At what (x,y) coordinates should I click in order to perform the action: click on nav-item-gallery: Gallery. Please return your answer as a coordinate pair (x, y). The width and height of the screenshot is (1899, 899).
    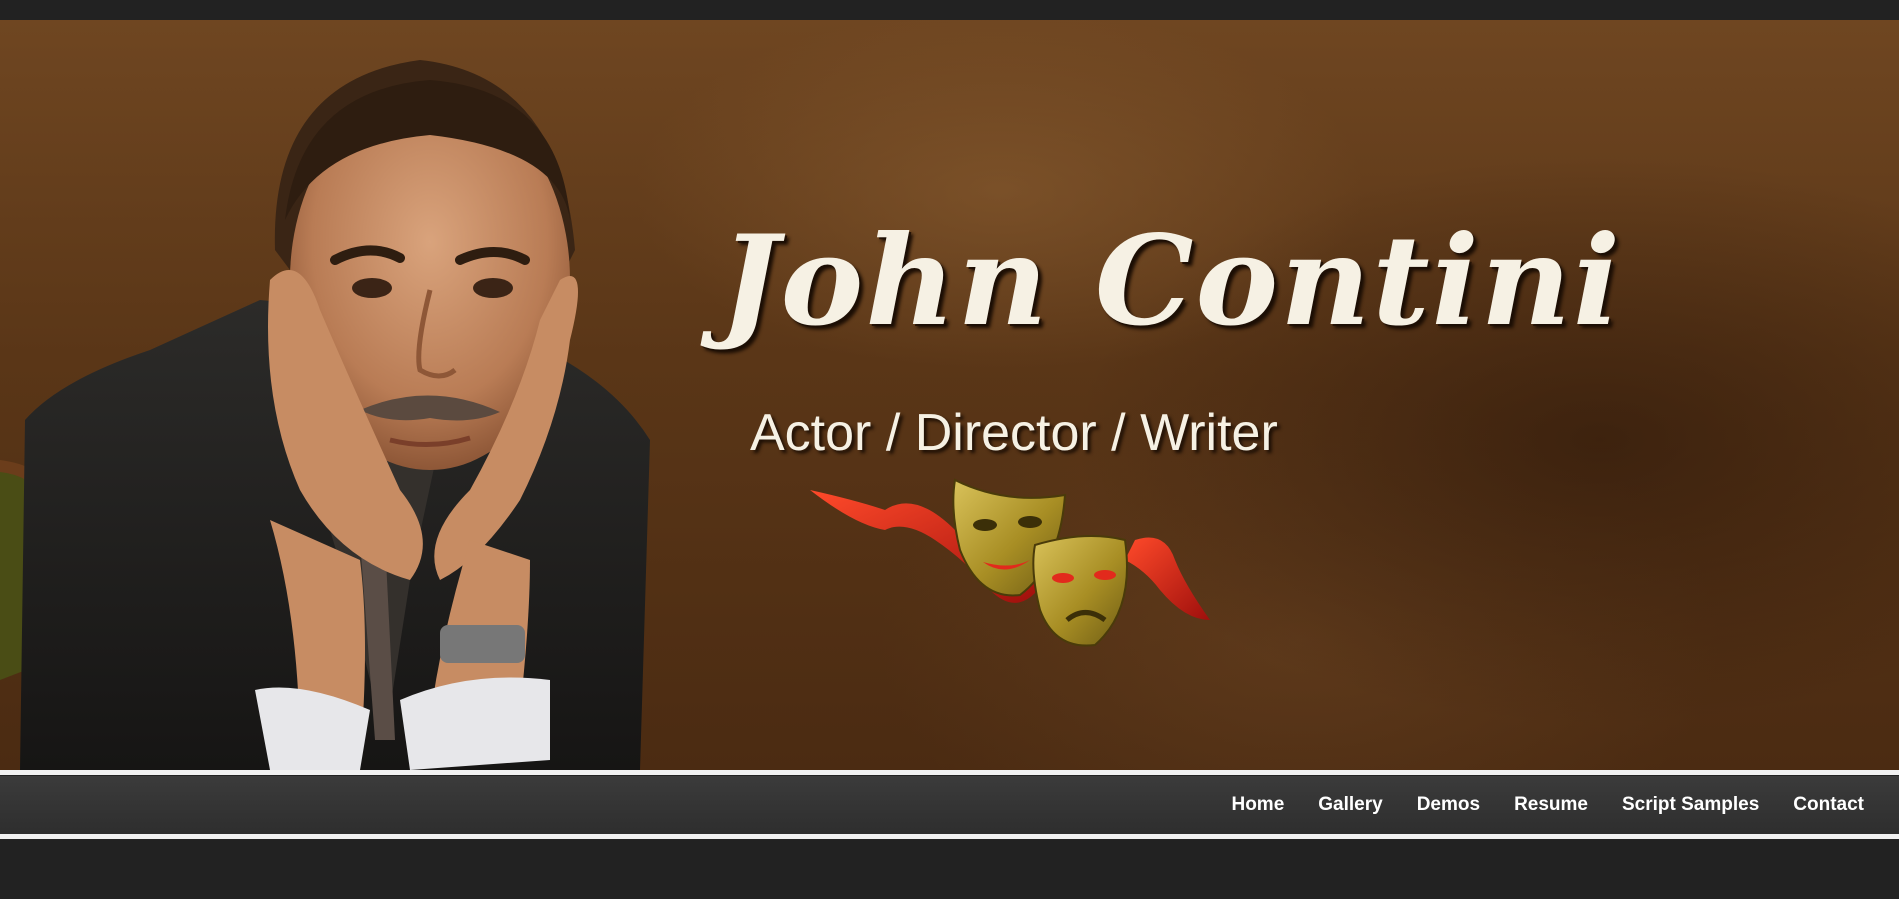
    Looking at the image, I should click on (1350, 805).